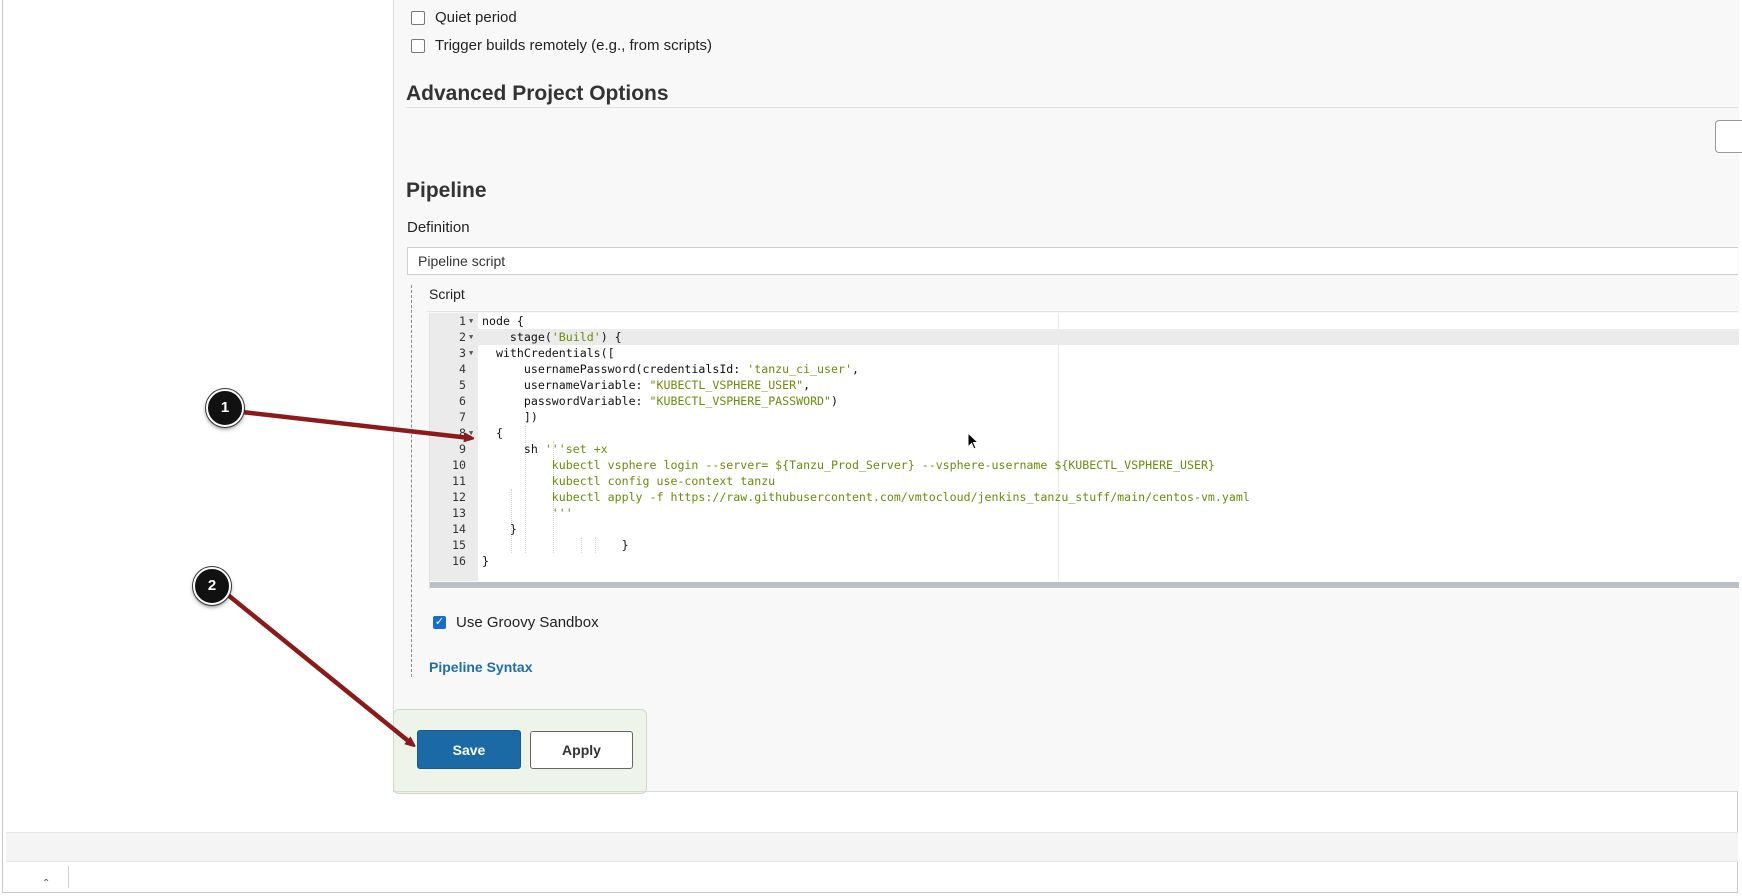  I want to click on line-number: 6, so click(462, 401).